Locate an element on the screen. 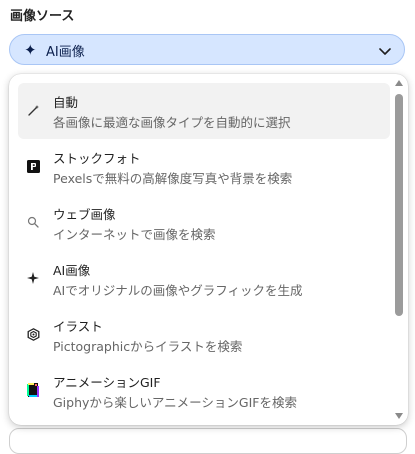 The image size is (415, 454). option-title: ウェブ画像 is located at coordinates (84, 214).